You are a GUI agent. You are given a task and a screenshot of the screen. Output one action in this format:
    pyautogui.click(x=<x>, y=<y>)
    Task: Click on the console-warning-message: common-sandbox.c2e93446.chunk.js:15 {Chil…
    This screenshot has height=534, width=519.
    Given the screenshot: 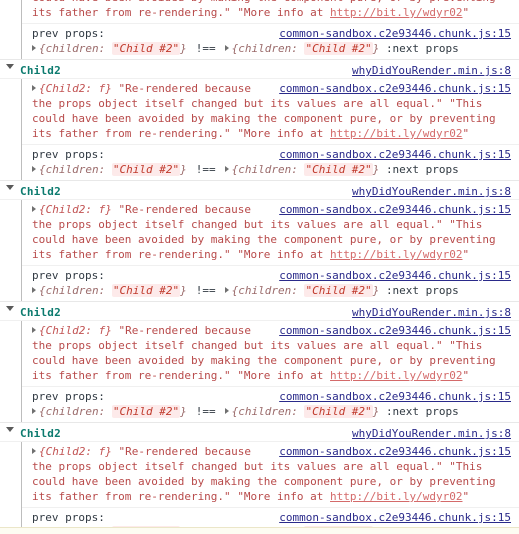 What is the action you would take?
    pyautogui.click(x=270, y=474)
    